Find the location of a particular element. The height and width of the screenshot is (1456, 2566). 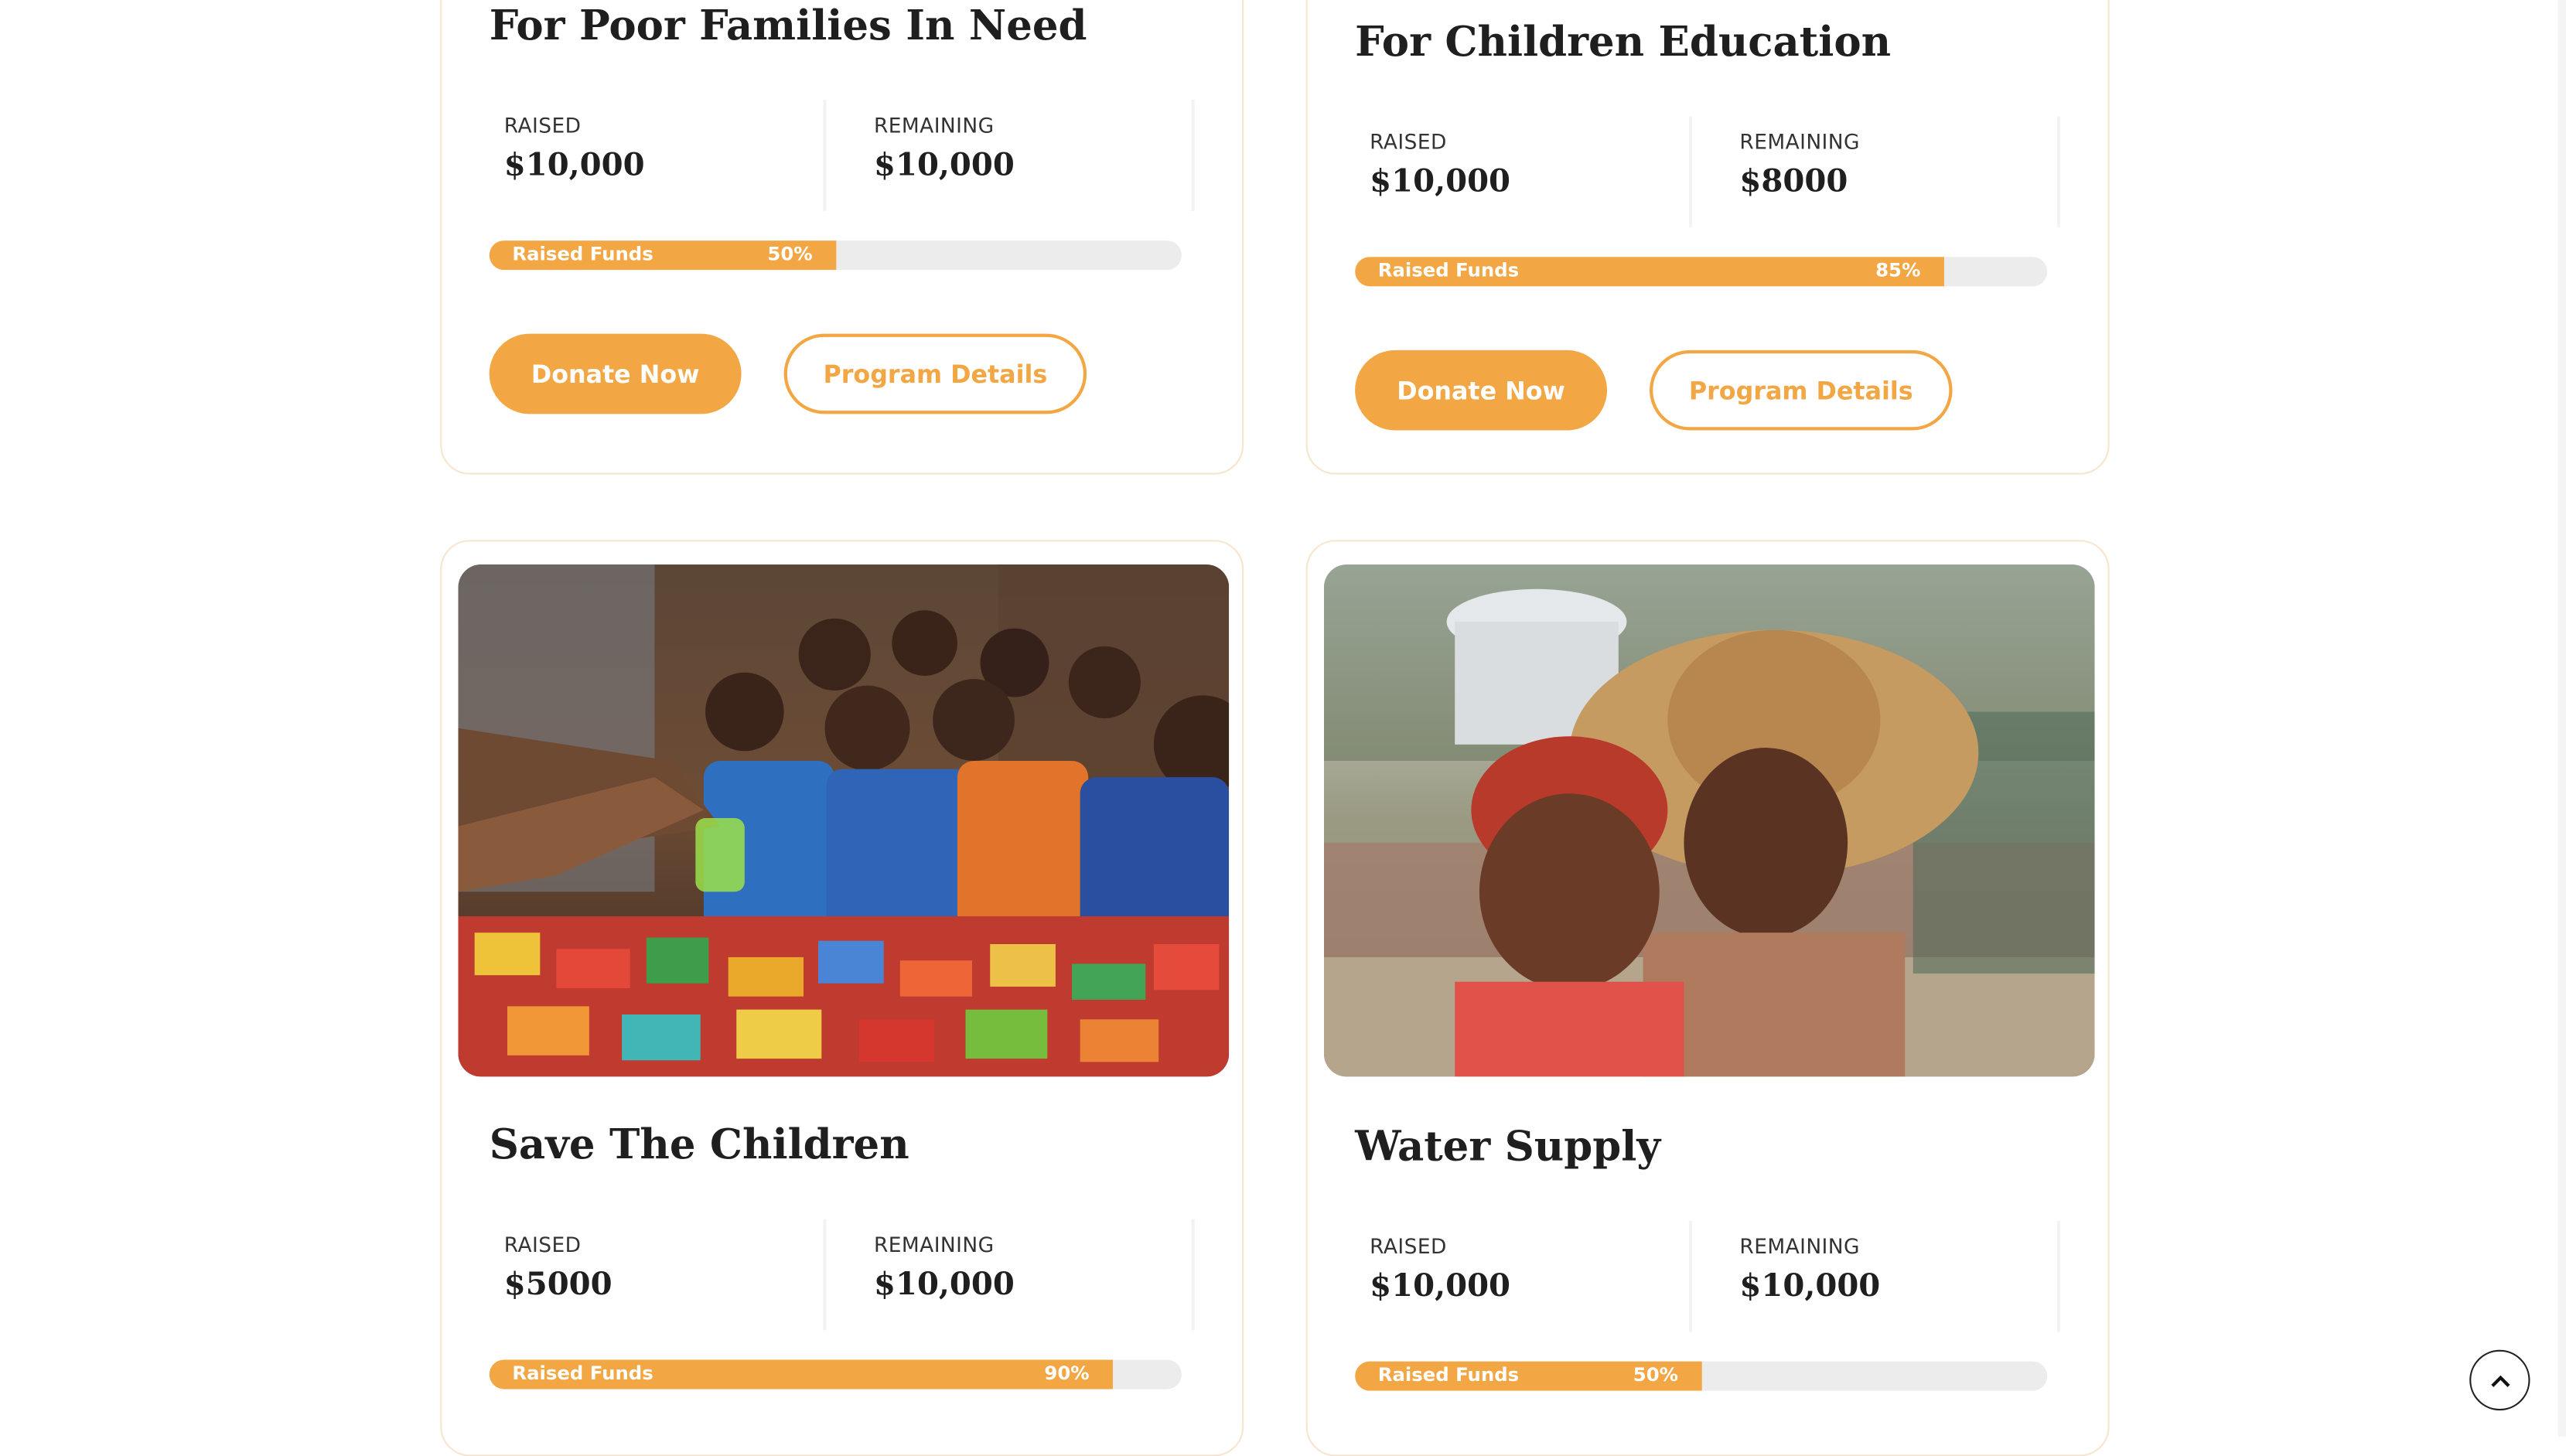

progress-percent: 85% is located at coordinates (1898, 270).